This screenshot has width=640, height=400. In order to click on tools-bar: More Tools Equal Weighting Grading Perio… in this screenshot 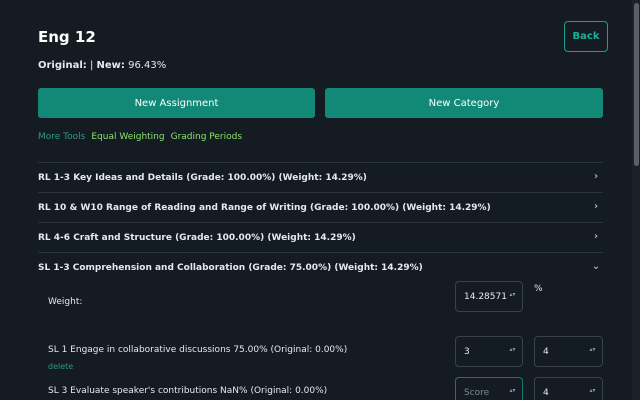, I will do `click(140, 137)`.